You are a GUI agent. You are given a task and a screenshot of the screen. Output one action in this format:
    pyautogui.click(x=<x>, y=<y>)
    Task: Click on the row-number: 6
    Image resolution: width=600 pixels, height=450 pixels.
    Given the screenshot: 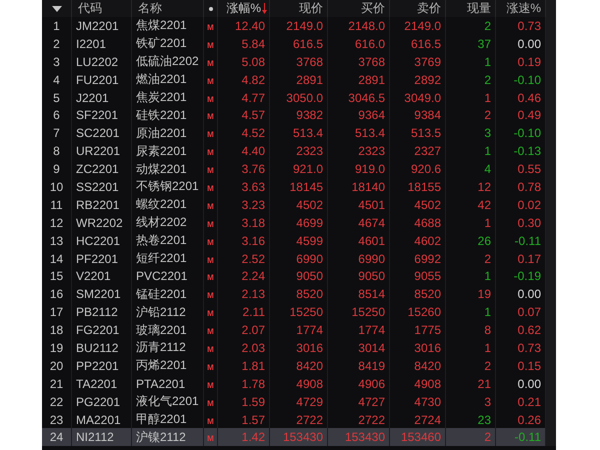 What is the action you would take?
    pyautogui.click(x=56, y=115)
    